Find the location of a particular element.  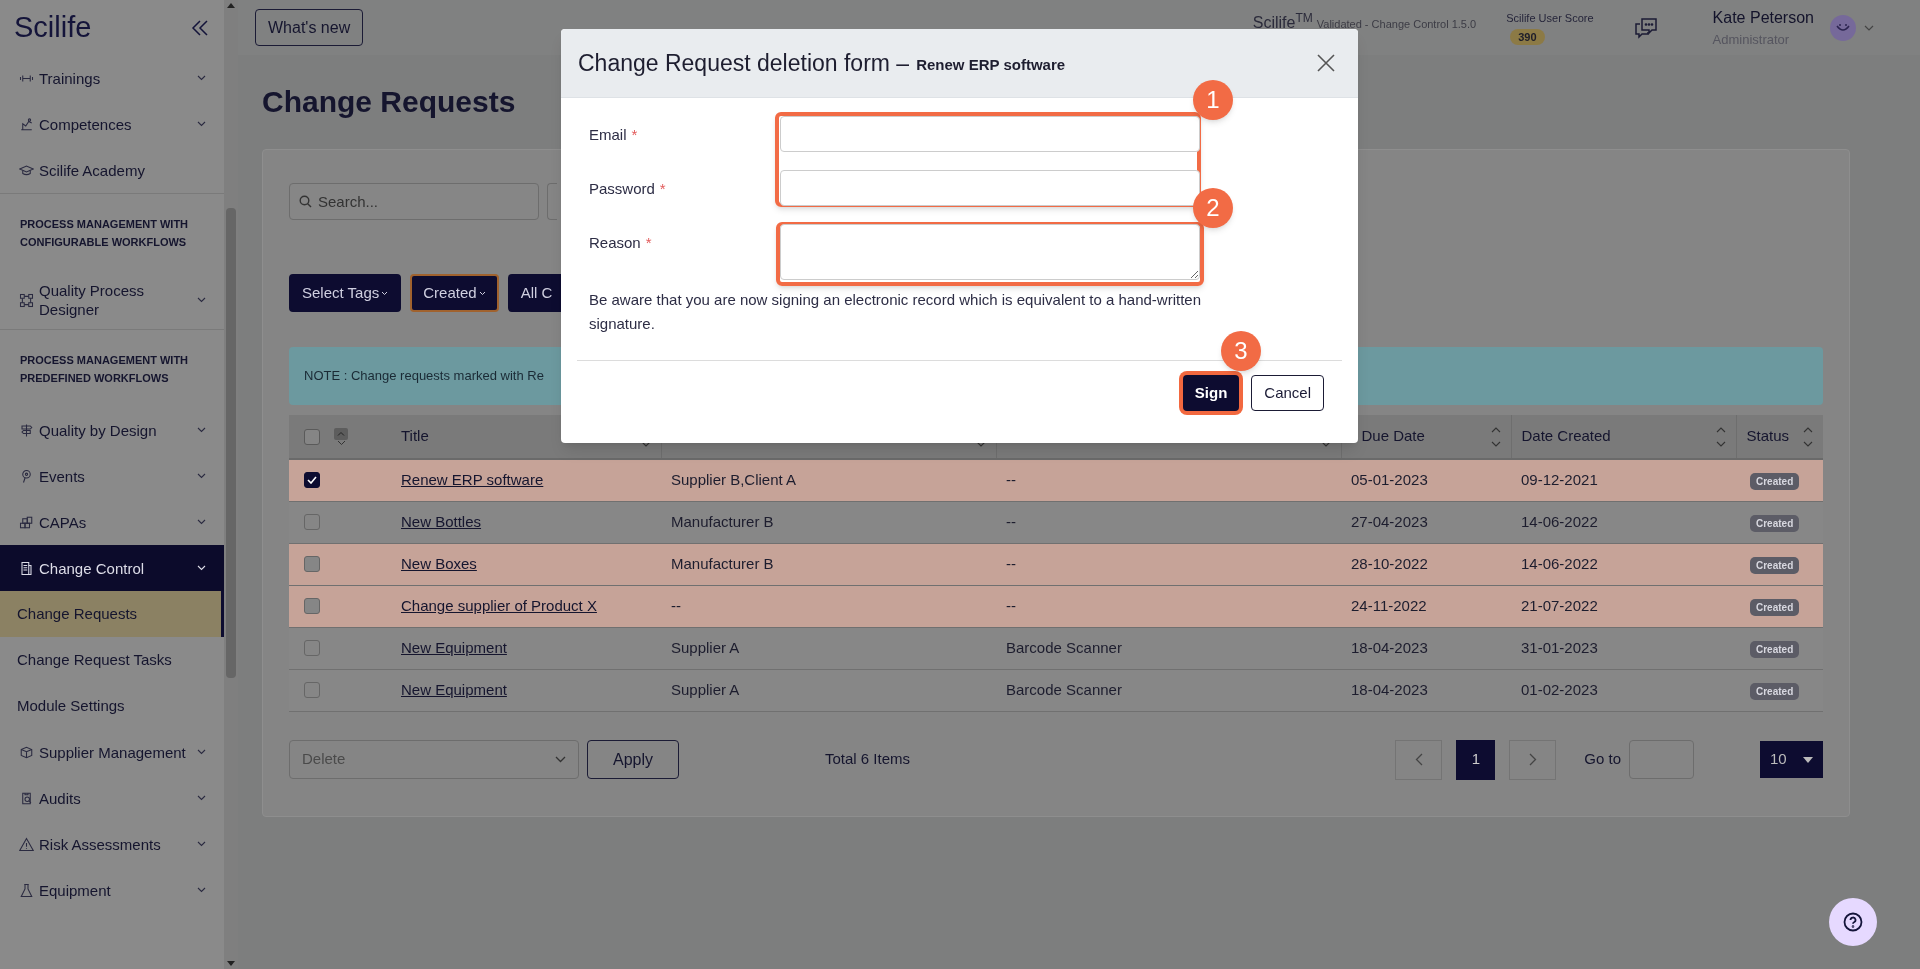

sidebar-item: Quality Process Designer is located at coordinates (112, 300).